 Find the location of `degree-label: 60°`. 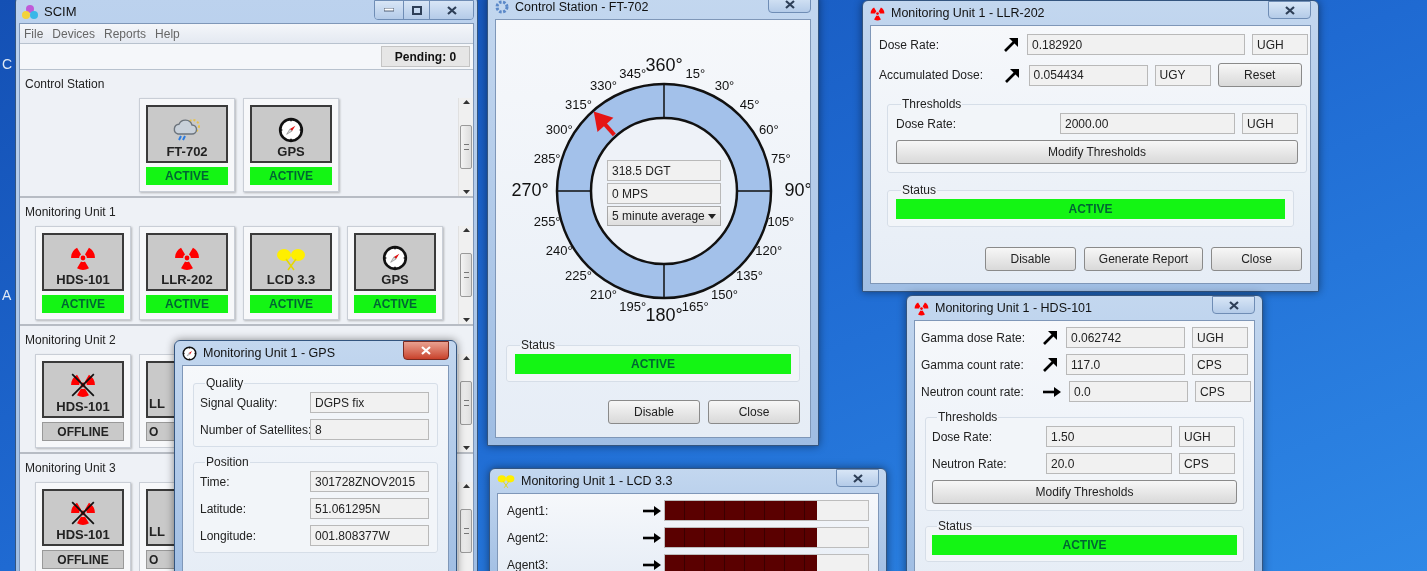

degree-label: 60° is located at coordinates (768, 129).